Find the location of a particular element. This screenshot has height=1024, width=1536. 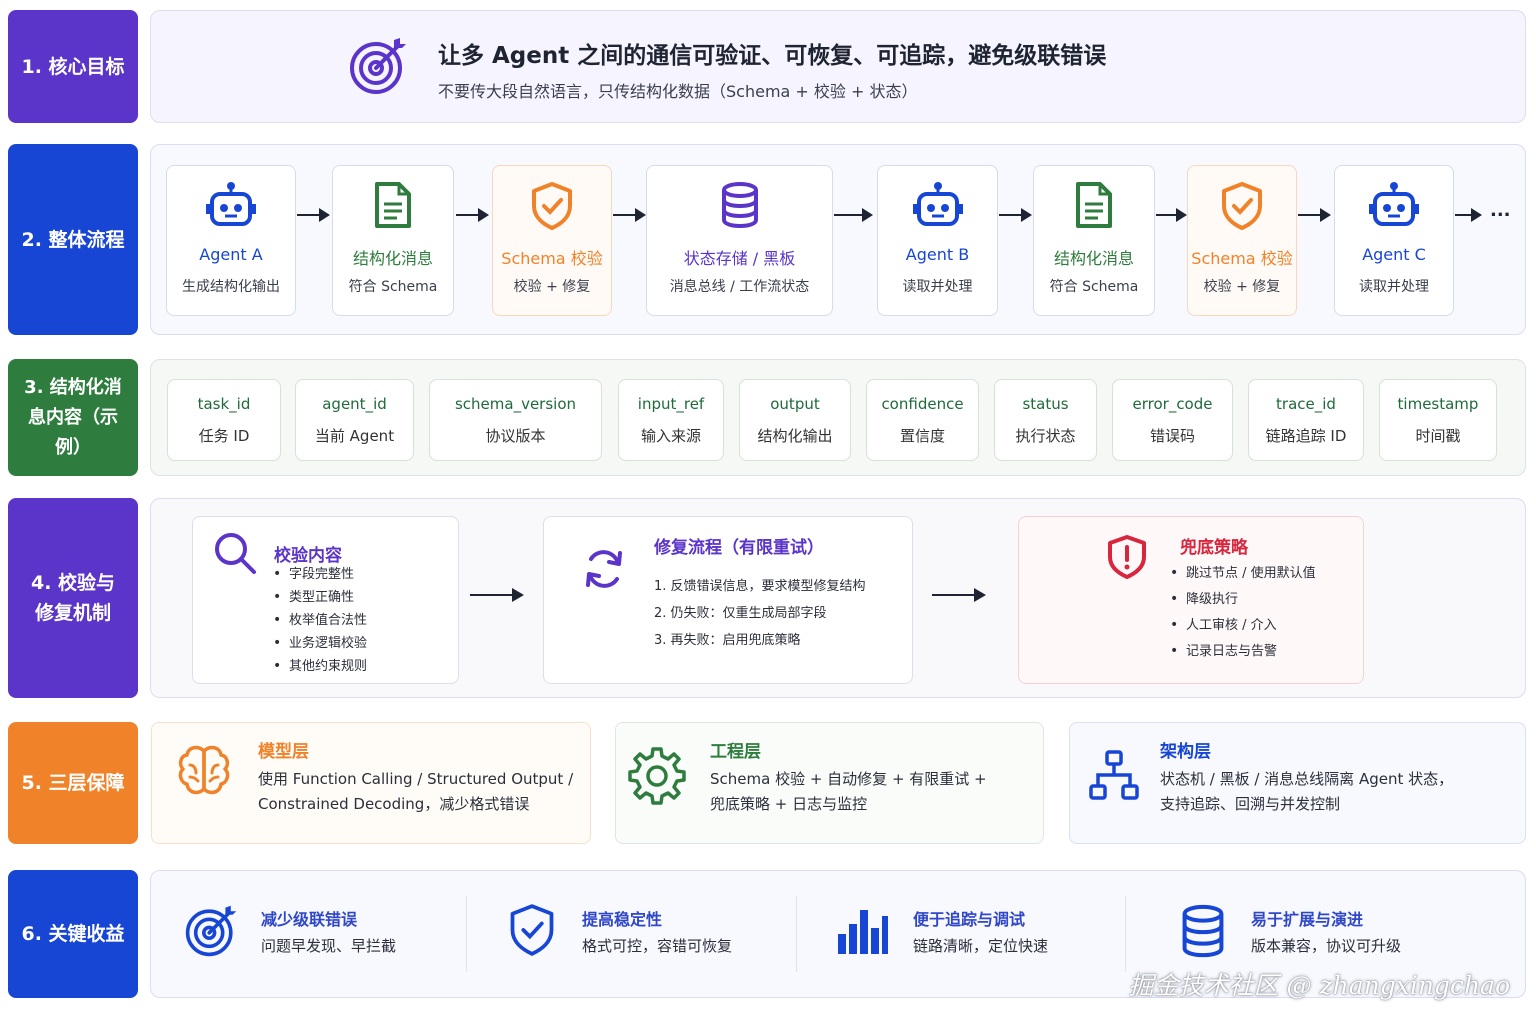

benefit-sub: 问题早发现、早拦截 is located at coordinates (329, 946).